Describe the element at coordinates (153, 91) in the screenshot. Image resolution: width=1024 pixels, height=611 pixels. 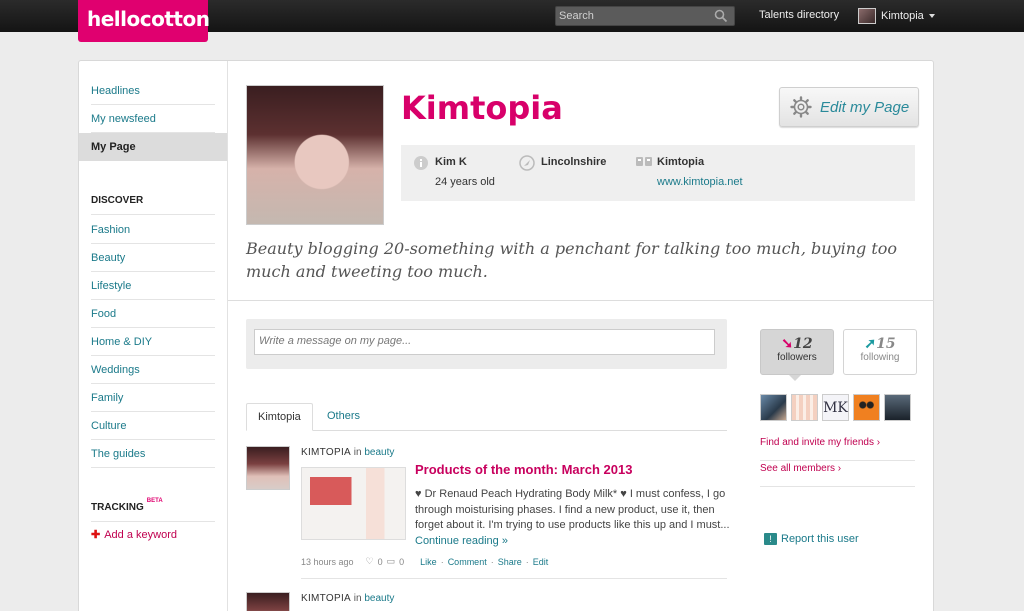
I see `sidebar-item-headlines: Headlines` at that location.